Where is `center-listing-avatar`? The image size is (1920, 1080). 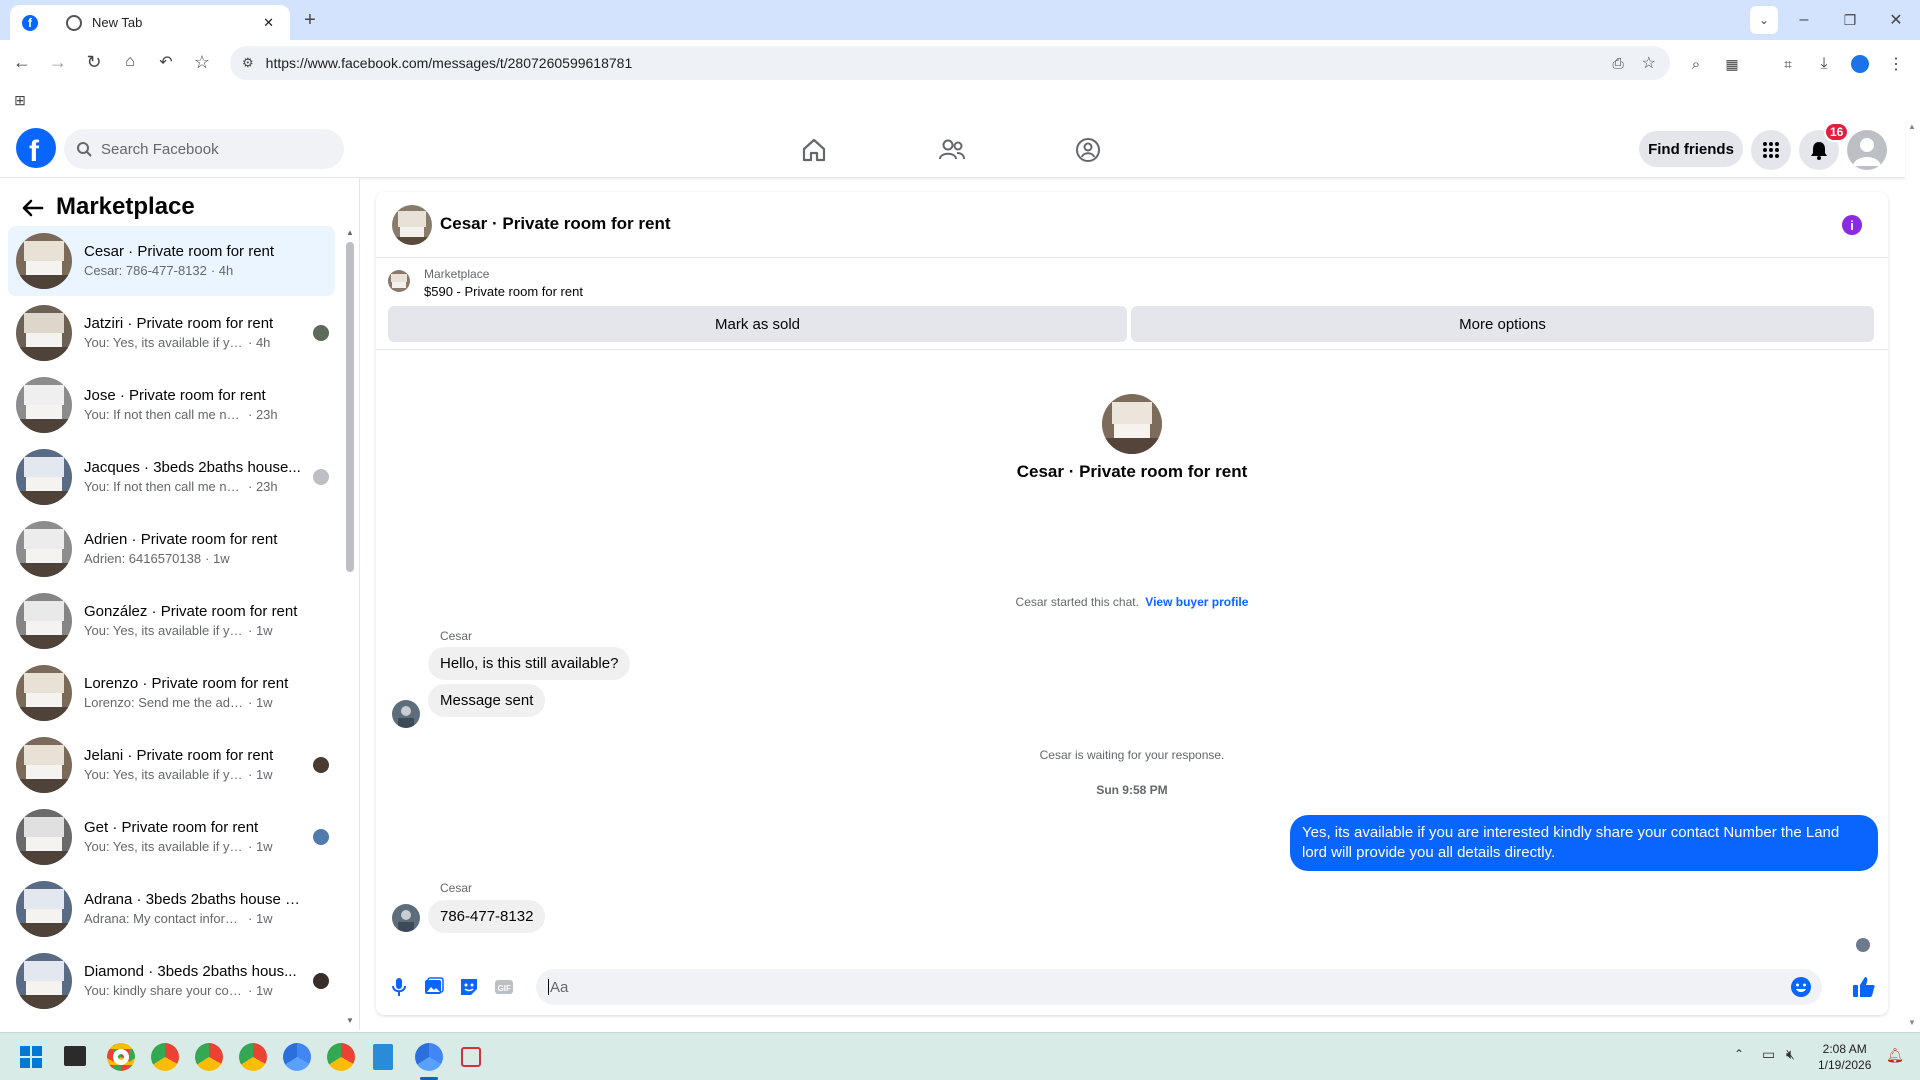
center-listing-avatar is located at coordinates (1132, 424).